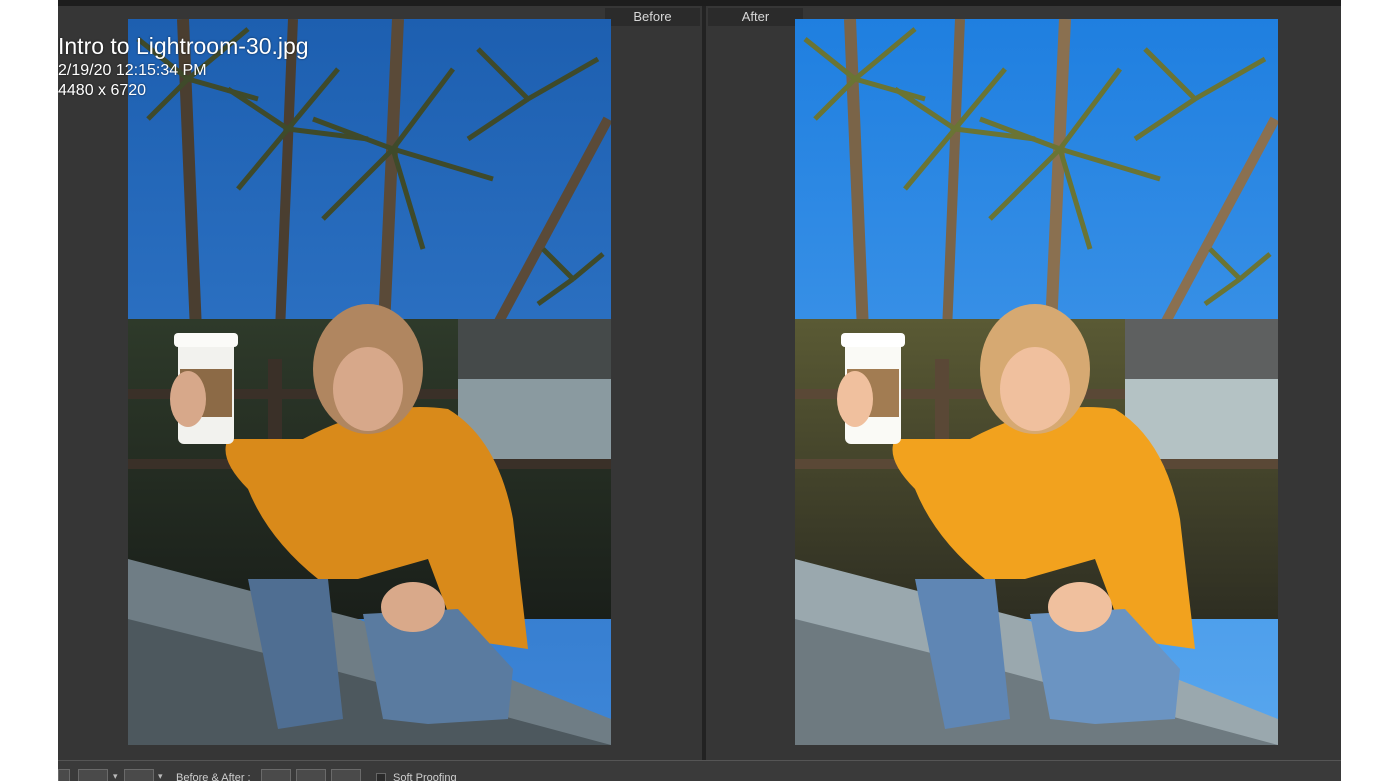 This screenshot has width=1400, height=781. Describe the element at coordinates (346, 775) in the screenshot. I see `swap-before-after-icon` at that location.